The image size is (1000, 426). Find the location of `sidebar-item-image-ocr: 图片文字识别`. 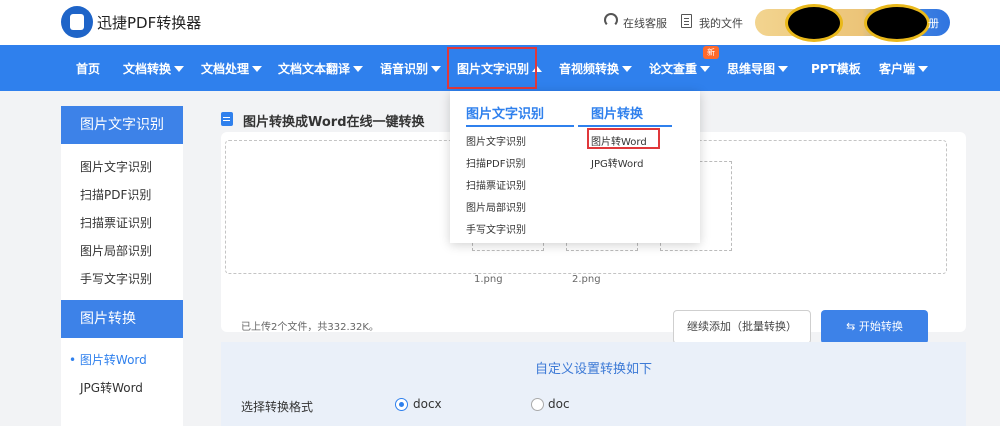

sidebar-item-image-ocr: 图片文字识别 is located at coordinates (116, 166).